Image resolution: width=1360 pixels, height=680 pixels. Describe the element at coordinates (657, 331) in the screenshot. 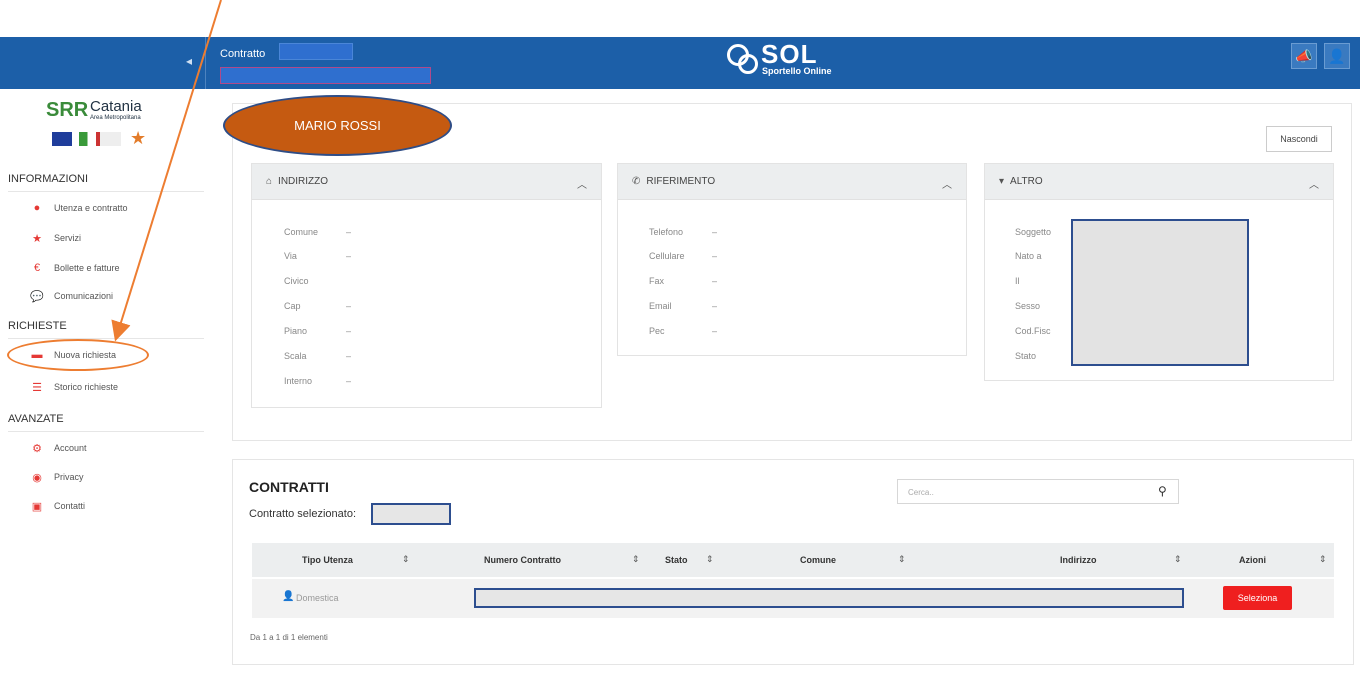

I see `field-label: Pec` at that location.